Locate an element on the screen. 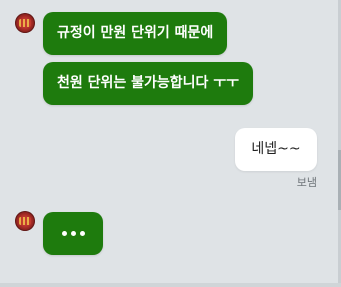 The height and width of the screenshot is (287, 341). incoming-message-bubble: 규정이 만원 단위기 때문에 is located at coordinates (135, 33).